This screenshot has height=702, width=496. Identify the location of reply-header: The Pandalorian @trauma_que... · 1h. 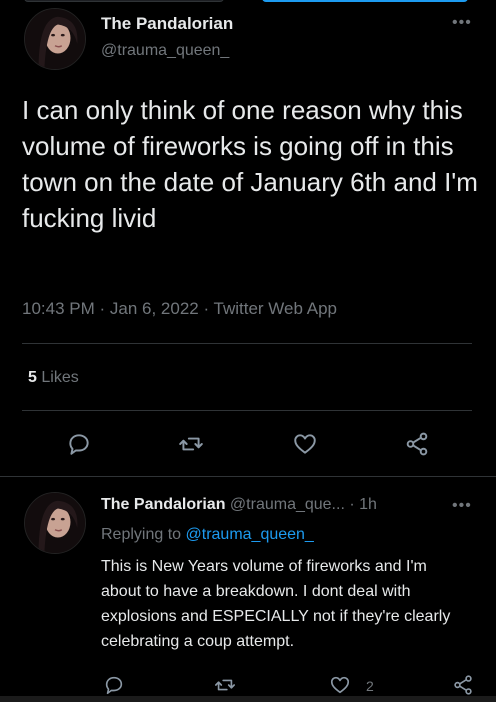
(239, 505).